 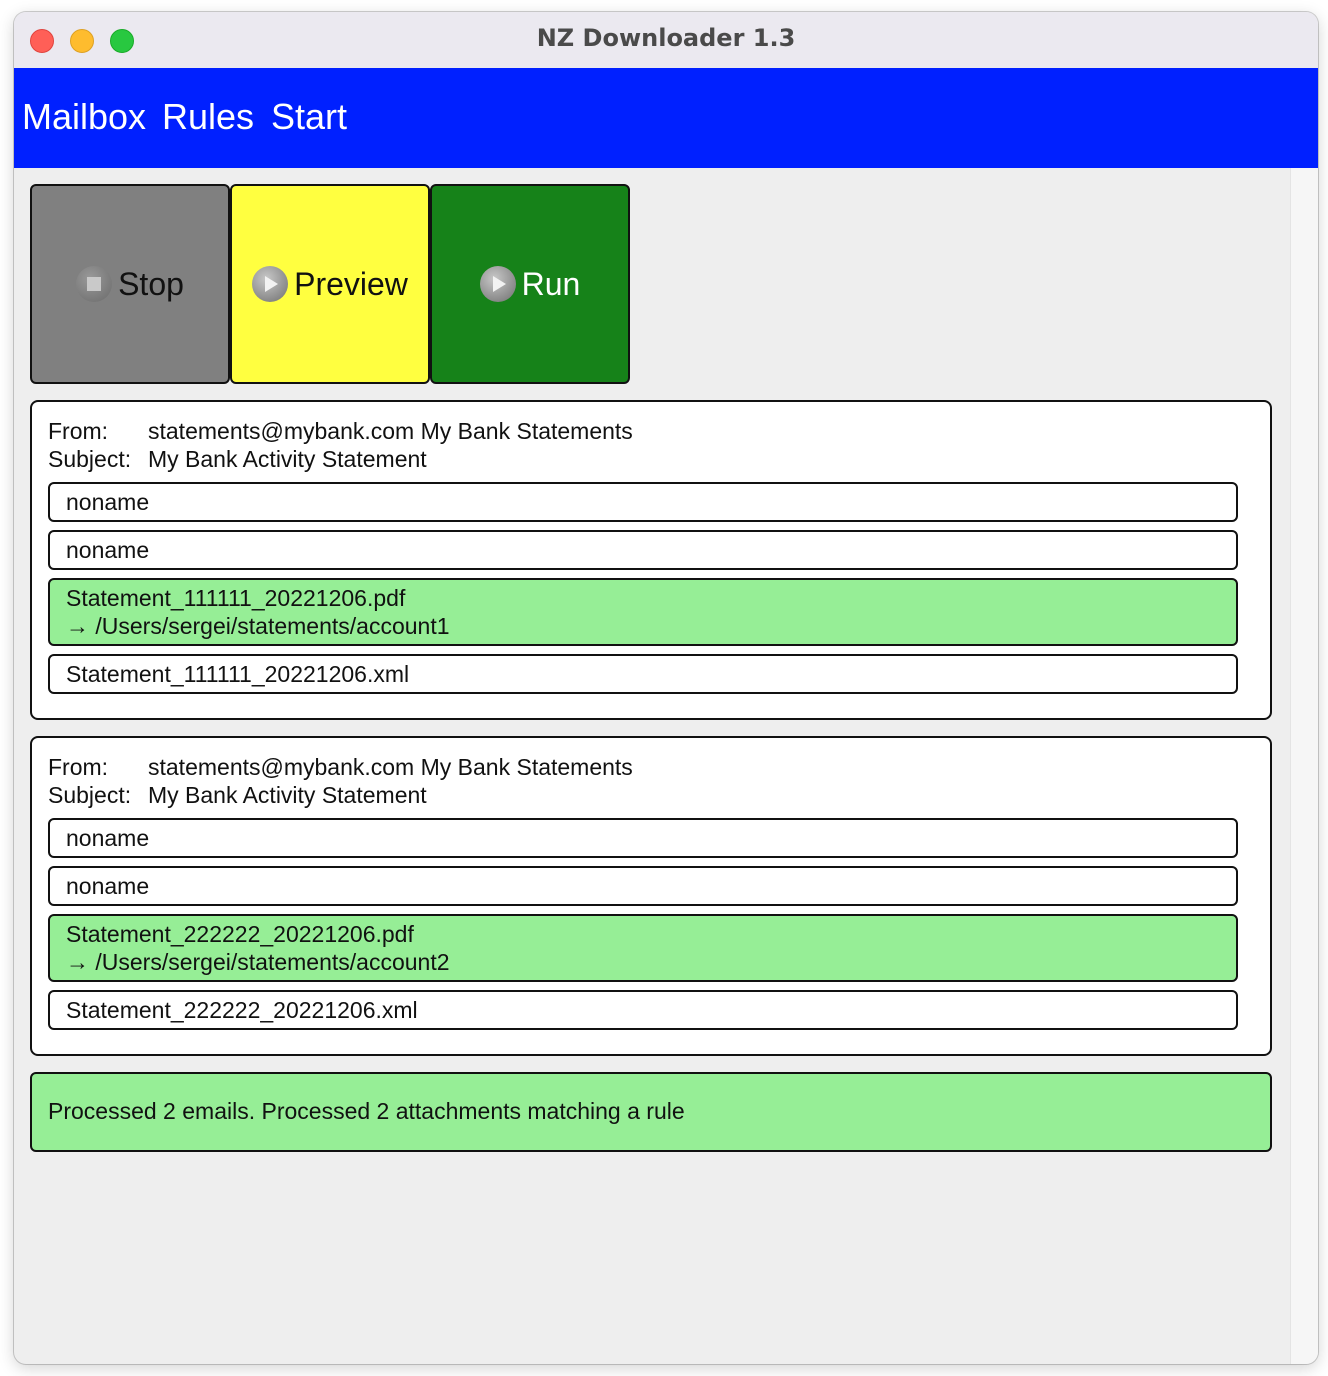 I want to click on window-title: NZ Downloader 1.3, so click(x=666, y=38).